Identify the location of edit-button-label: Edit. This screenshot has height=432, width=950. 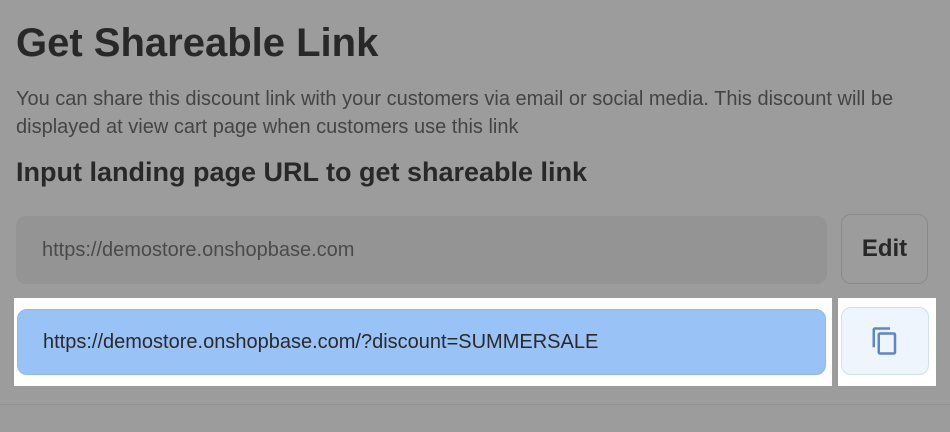
(884, 248).